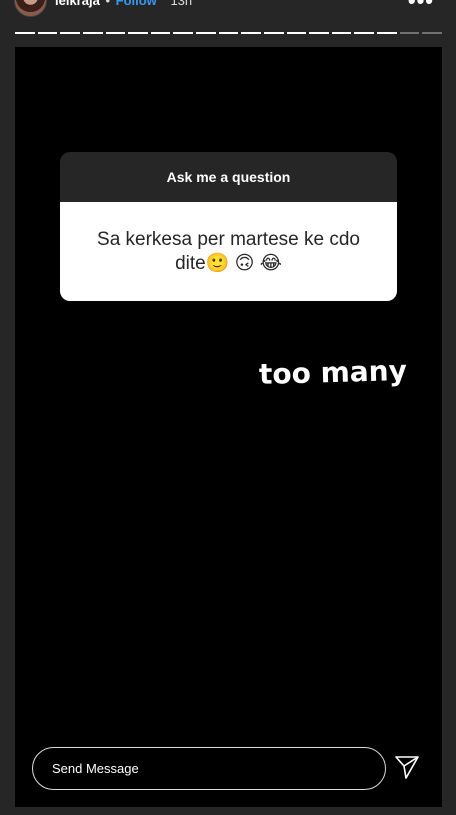  Describe the element at coordinates (30, 8) in the screenshot. I see `avatar` at that location.